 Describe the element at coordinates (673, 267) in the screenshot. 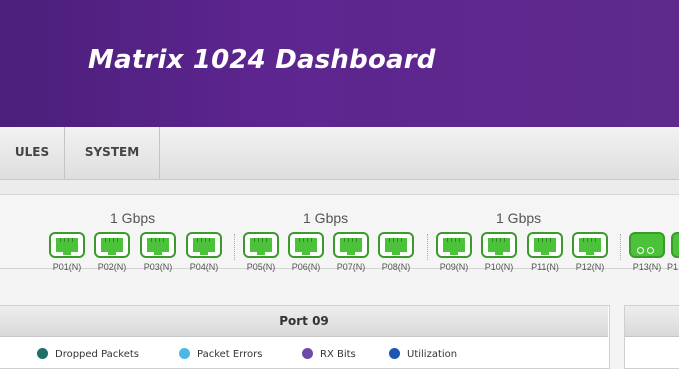

I see `port-label: P1` at that location.